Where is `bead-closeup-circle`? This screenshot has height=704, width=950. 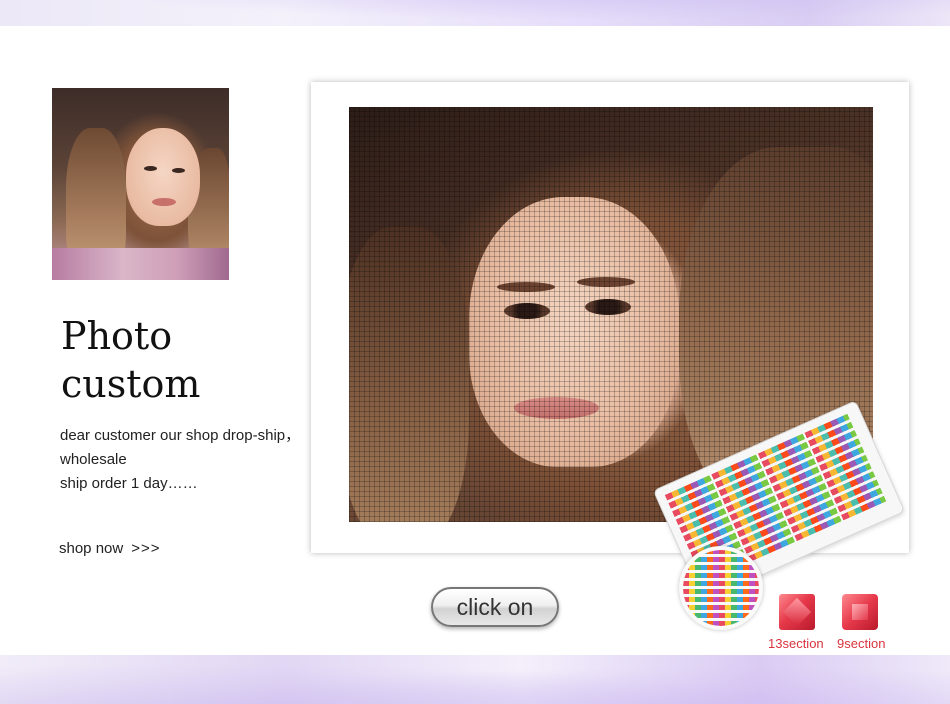 bead-closeup-circle is located at coordinates (721, 588).